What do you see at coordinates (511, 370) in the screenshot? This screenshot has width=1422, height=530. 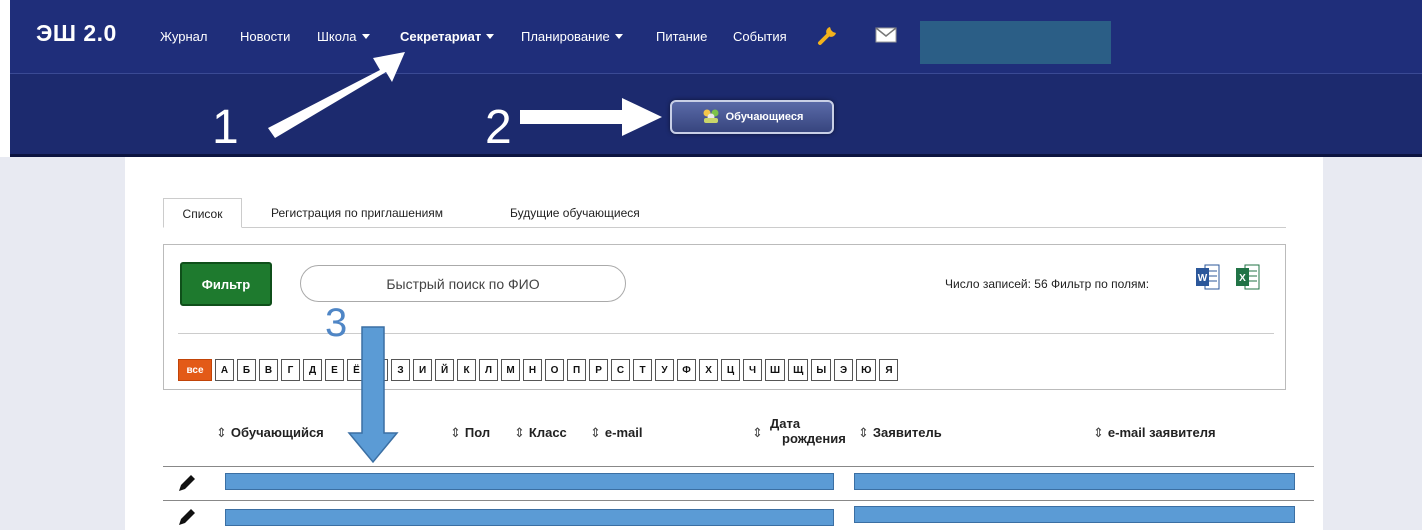 I see `letter-button: М` at bounding box center [511, 370].